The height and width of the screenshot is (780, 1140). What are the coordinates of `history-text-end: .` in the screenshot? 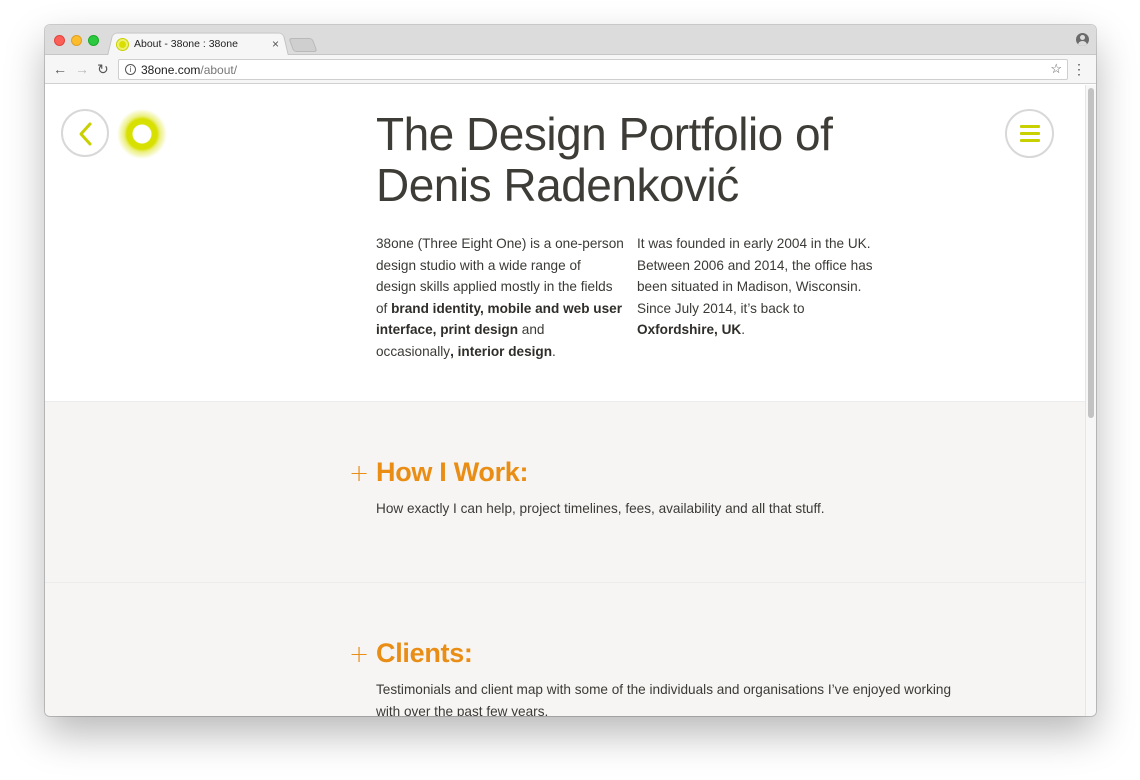 It's located at (743, 329).